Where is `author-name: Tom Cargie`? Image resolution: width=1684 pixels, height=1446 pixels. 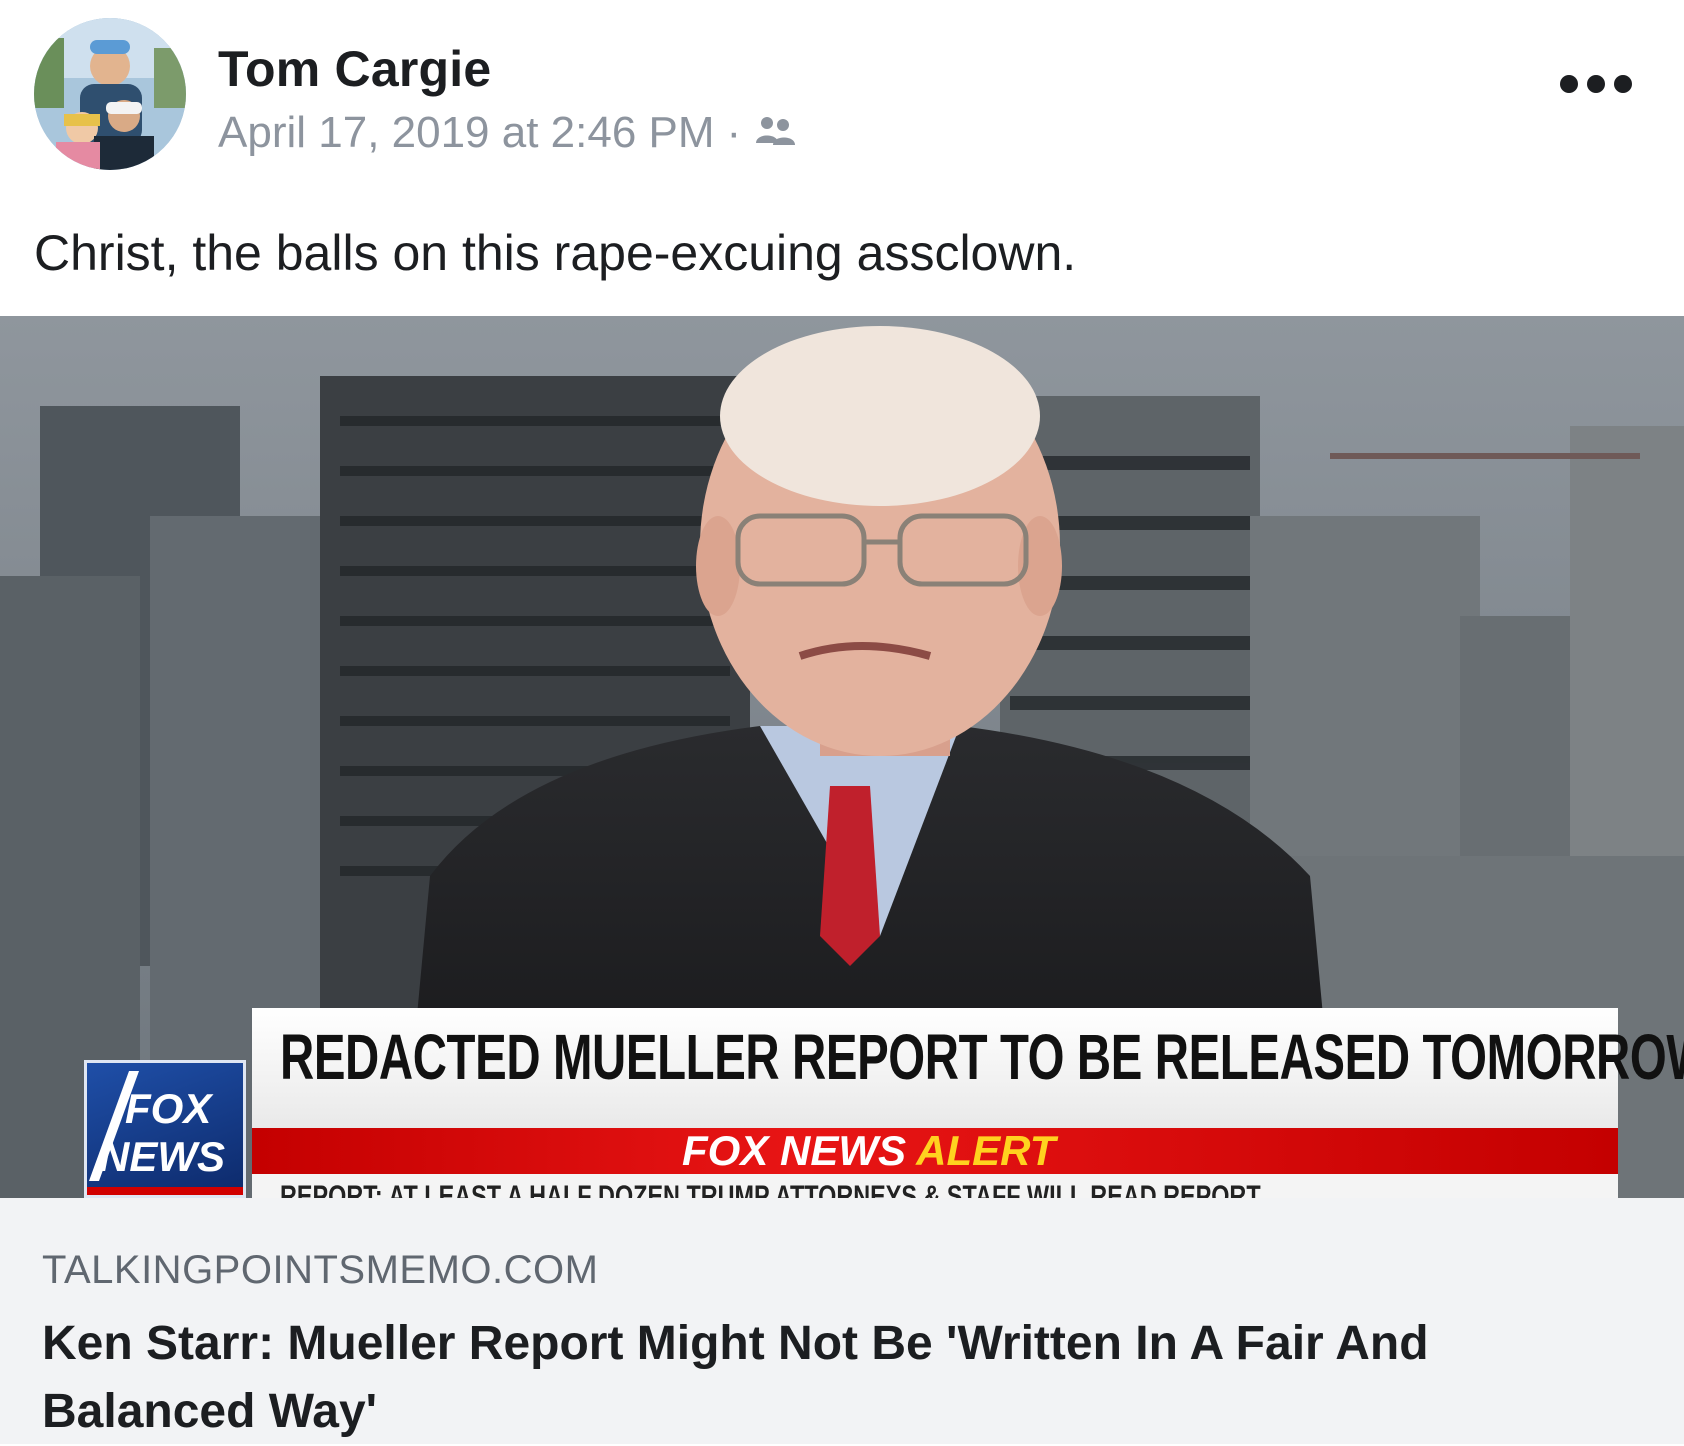 author-name: Tom Cargie is located at coordinates (354, 69).